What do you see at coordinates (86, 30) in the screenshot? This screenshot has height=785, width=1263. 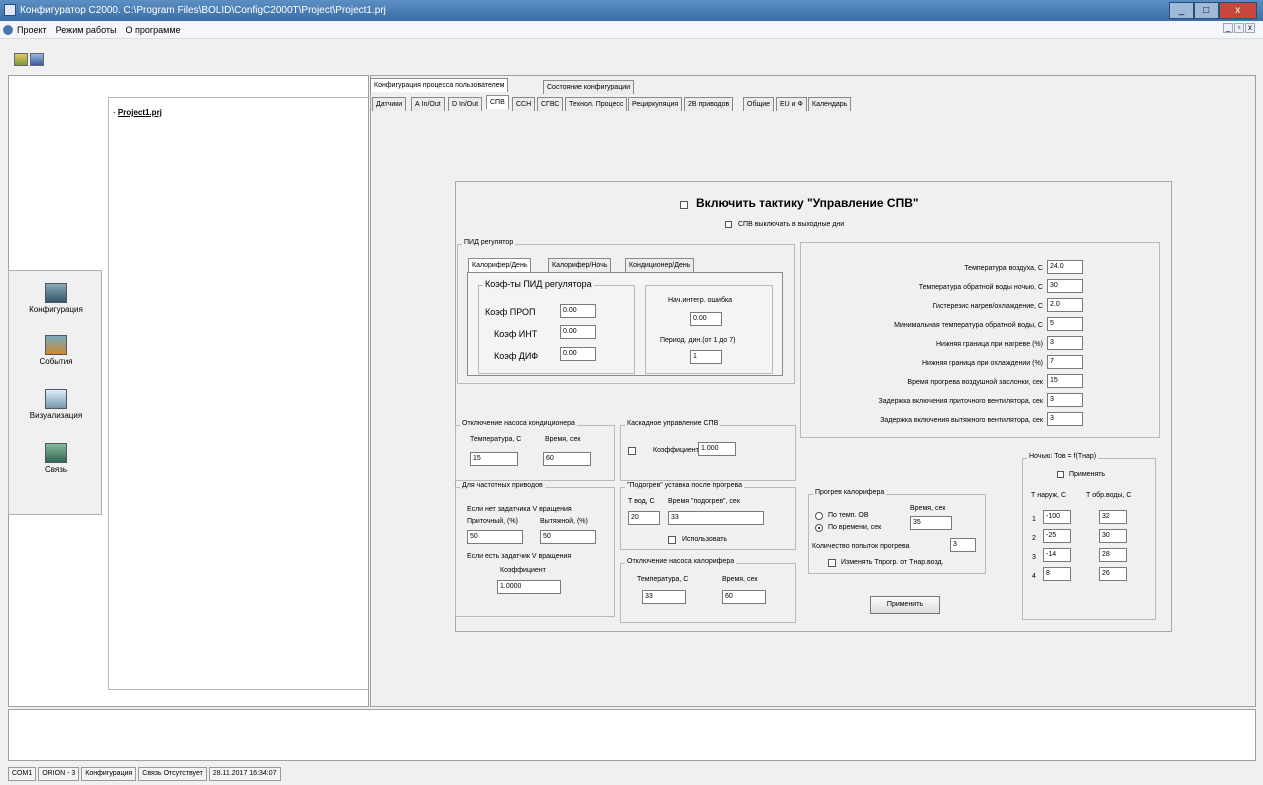 I see `menu-mode: Режим работы` at bounding box center [86, 30].